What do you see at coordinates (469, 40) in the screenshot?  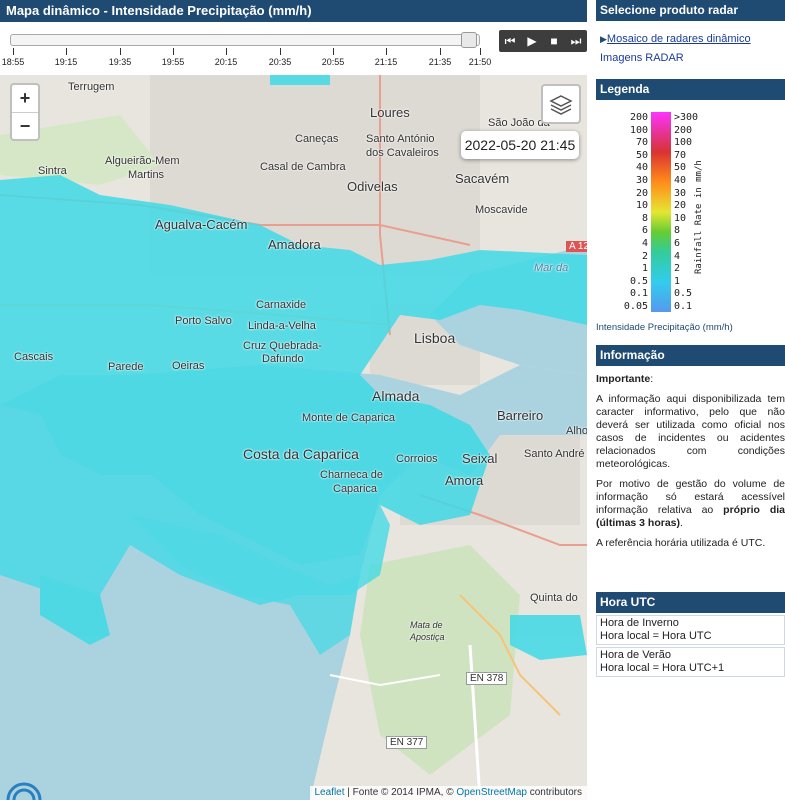 I see `timeline-slider-handle` at bounding box center [469, 40].